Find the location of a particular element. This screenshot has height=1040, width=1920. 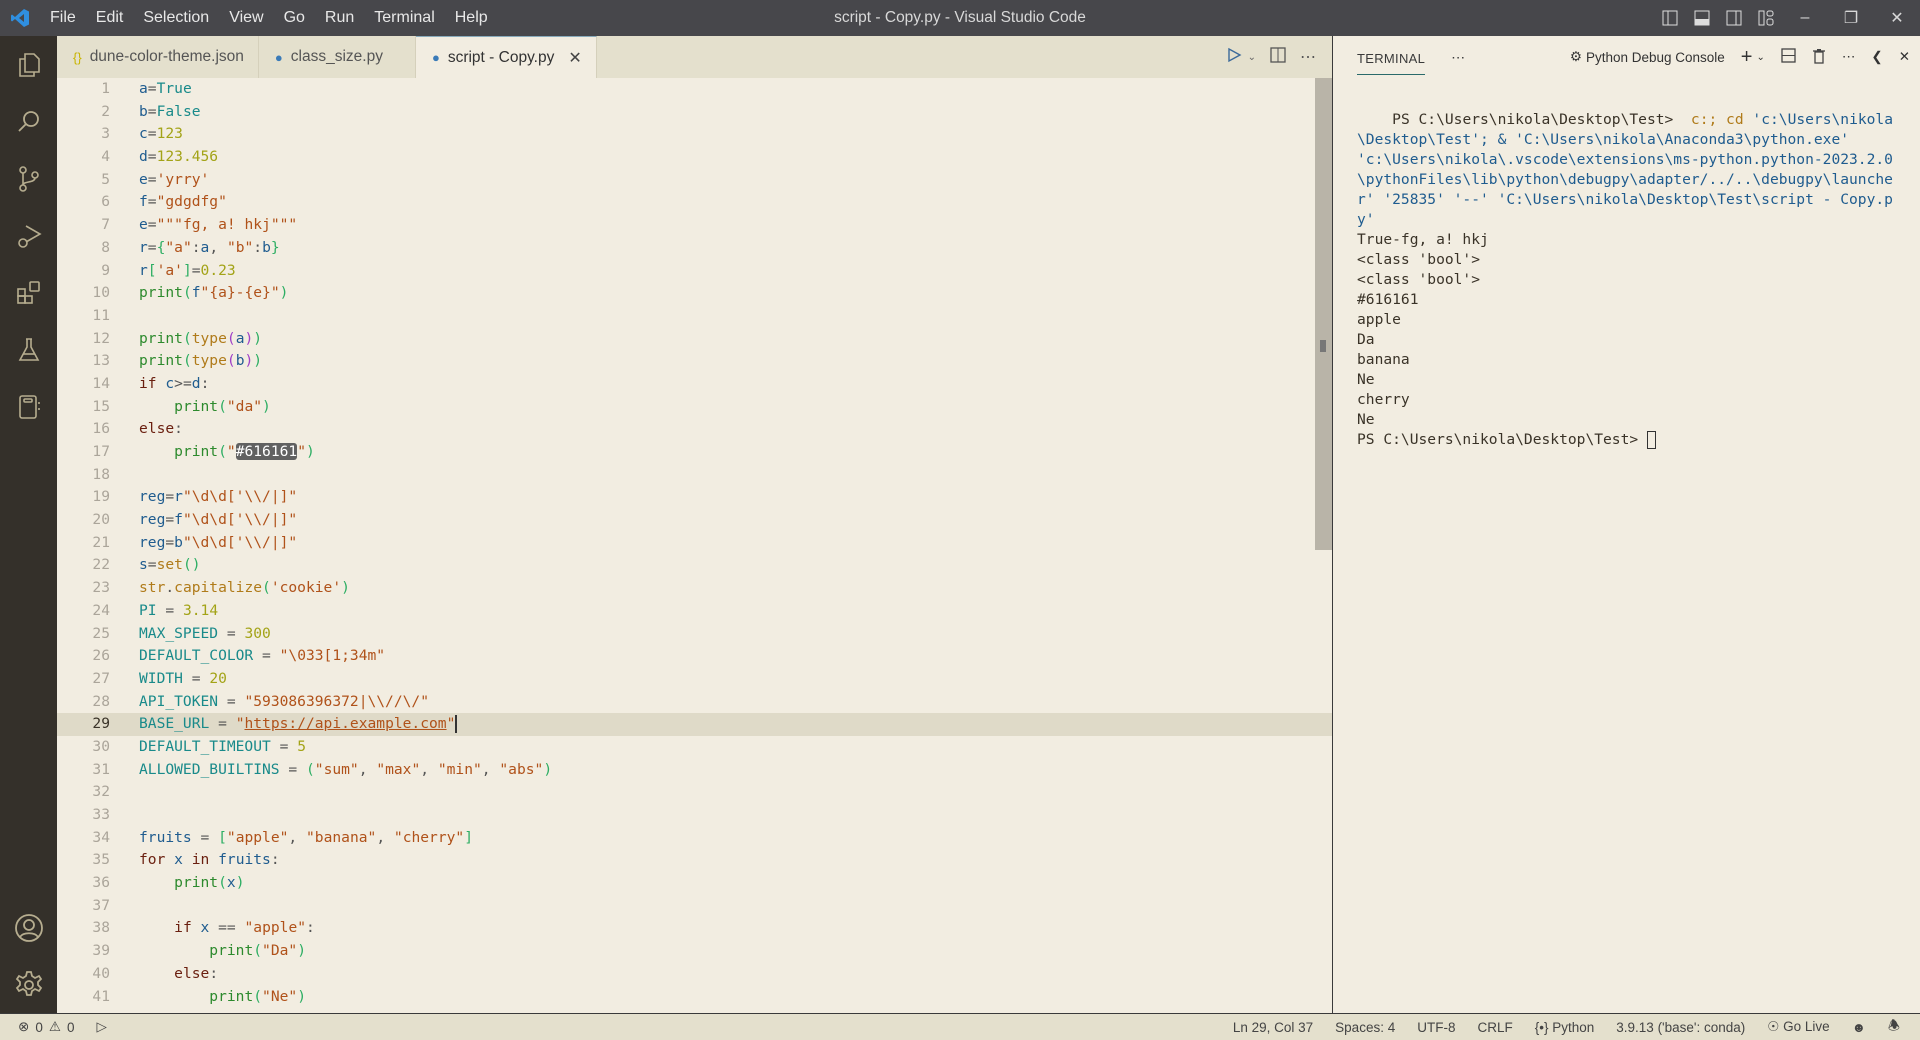

code-line: 39 print("Da") is located at coordinates (694, 951).